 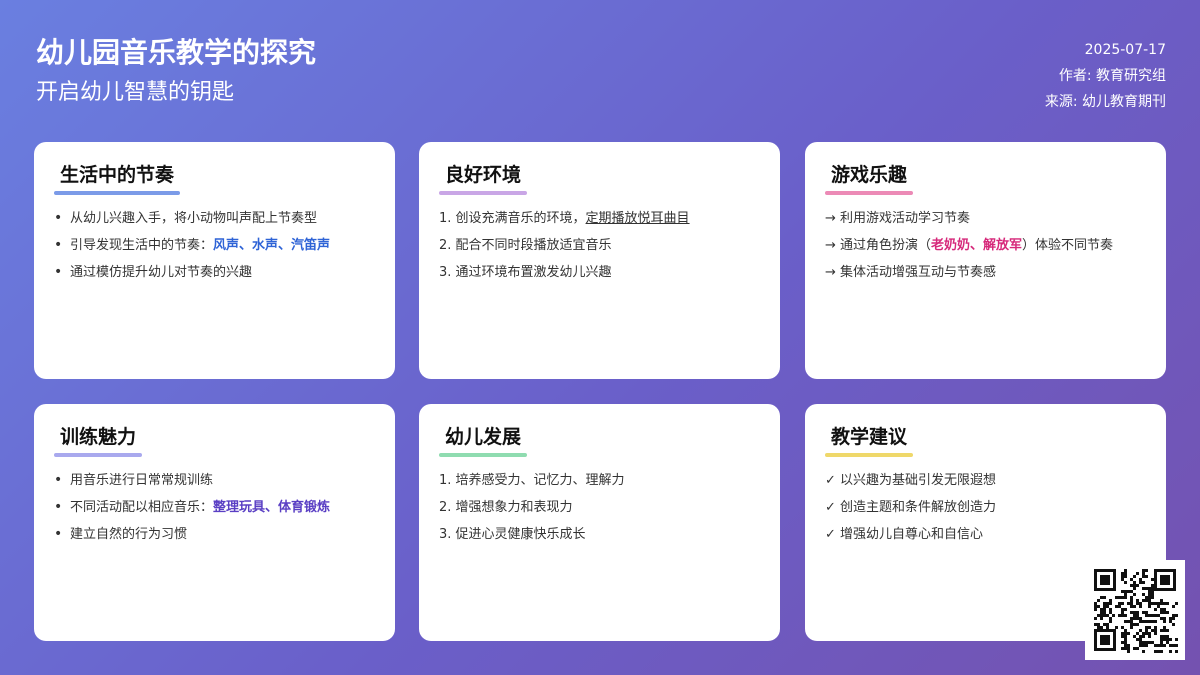 I want to click on list-item: 用音乐进行日常常规训练, so click(x=214, y=480).